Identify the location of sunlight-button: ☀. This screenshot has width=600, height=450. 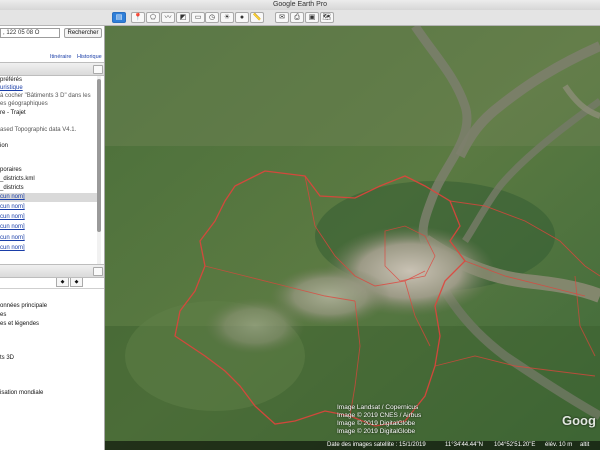
(227, 17).